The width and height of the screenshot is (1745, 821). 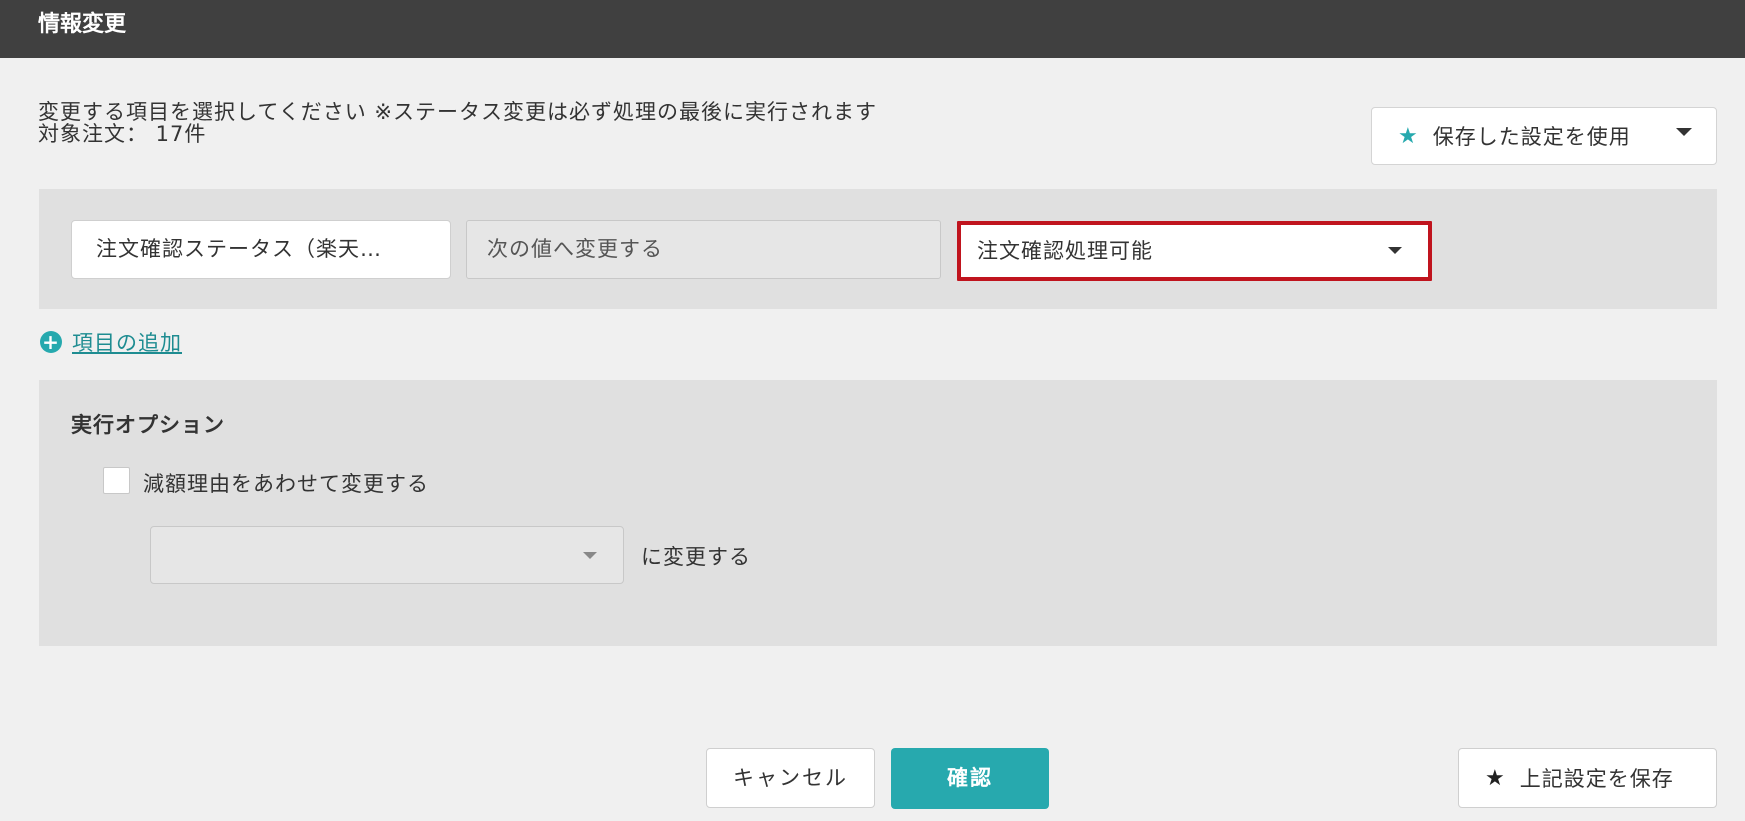 What do you see at coordinates (148, 425) in the screenshot?
I see `execution-options-title: 実行オプション` at bounding box center [148, 425].